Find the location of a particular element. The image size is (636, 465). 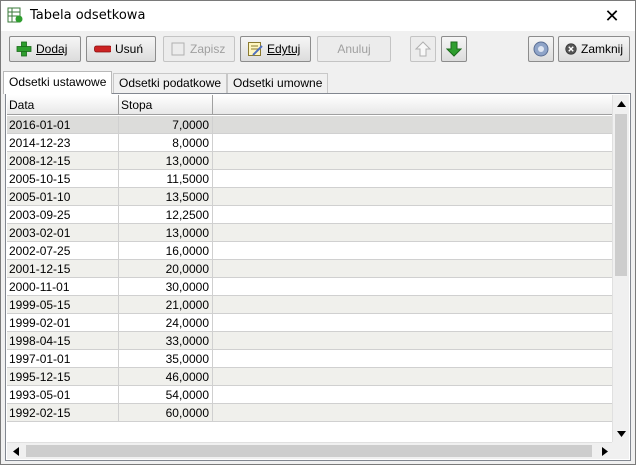

cell-rate: 12,2500 is located at coordinates (166, 215).